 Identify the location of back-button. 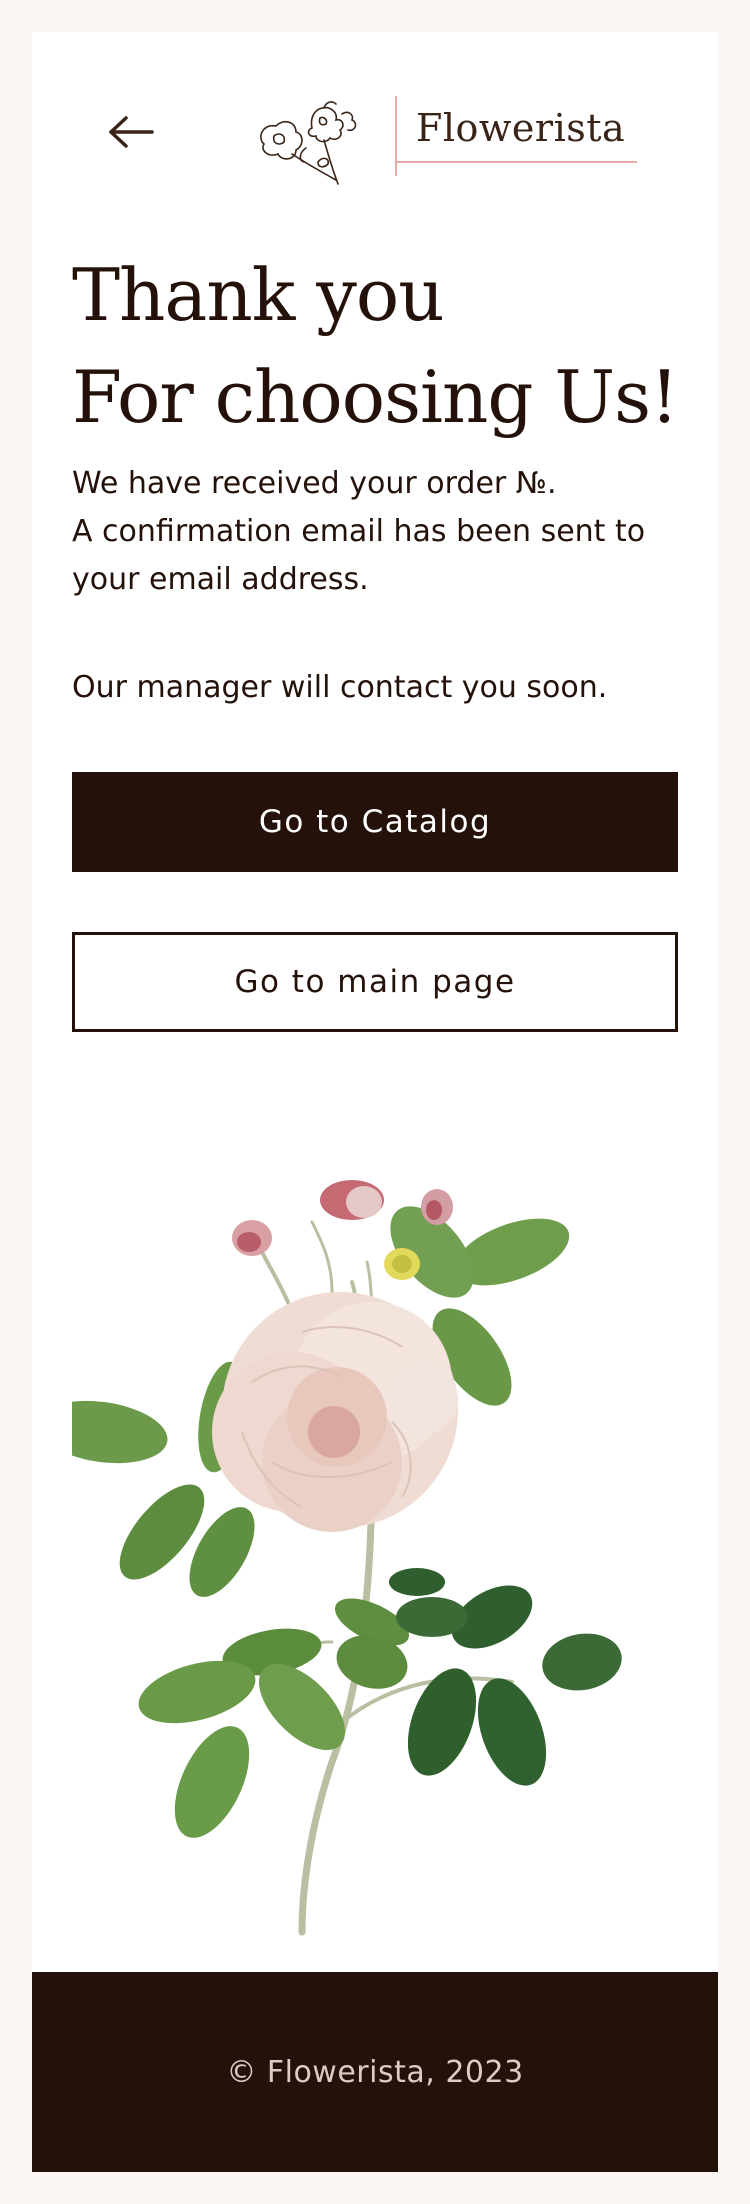
(131, 132).